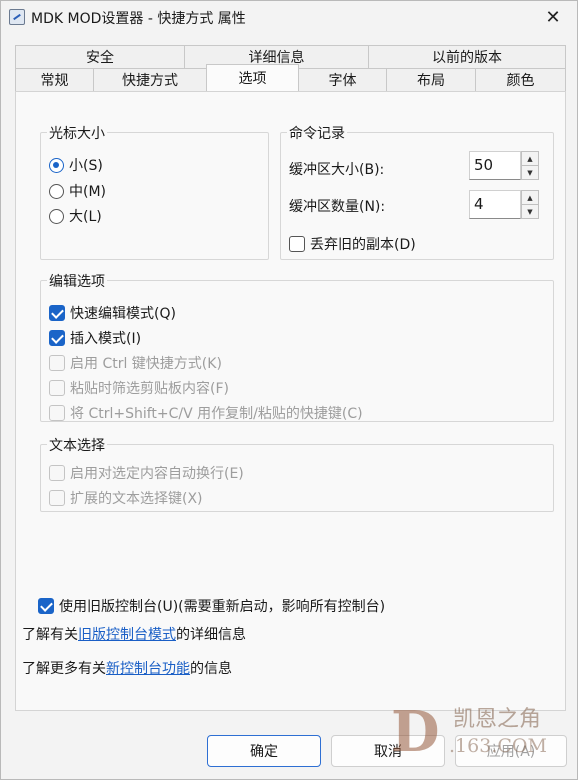 Image resolution: width=578 pixels, height=780 pixels. What do you see at coordinates (264, 751) in the screenshot?
I see `ok-button: 确定` at bounding box center [264, 751].